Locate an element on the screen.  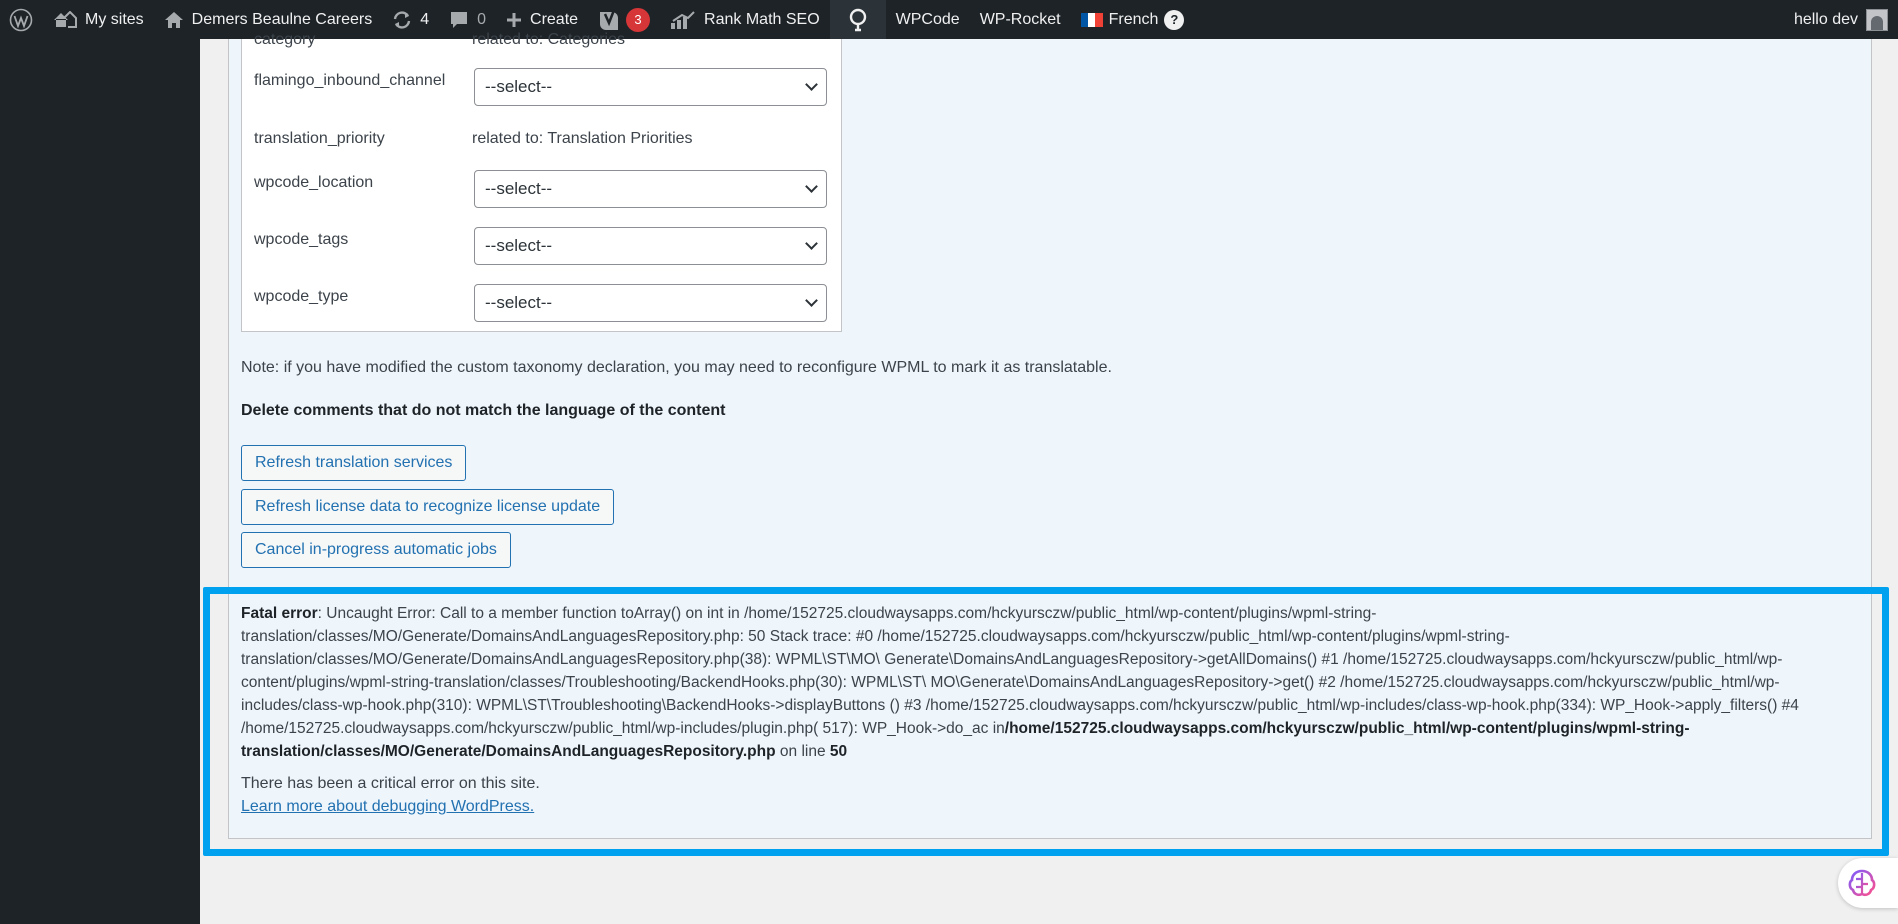
rank-math-icon is located at coordinates (683, 20).